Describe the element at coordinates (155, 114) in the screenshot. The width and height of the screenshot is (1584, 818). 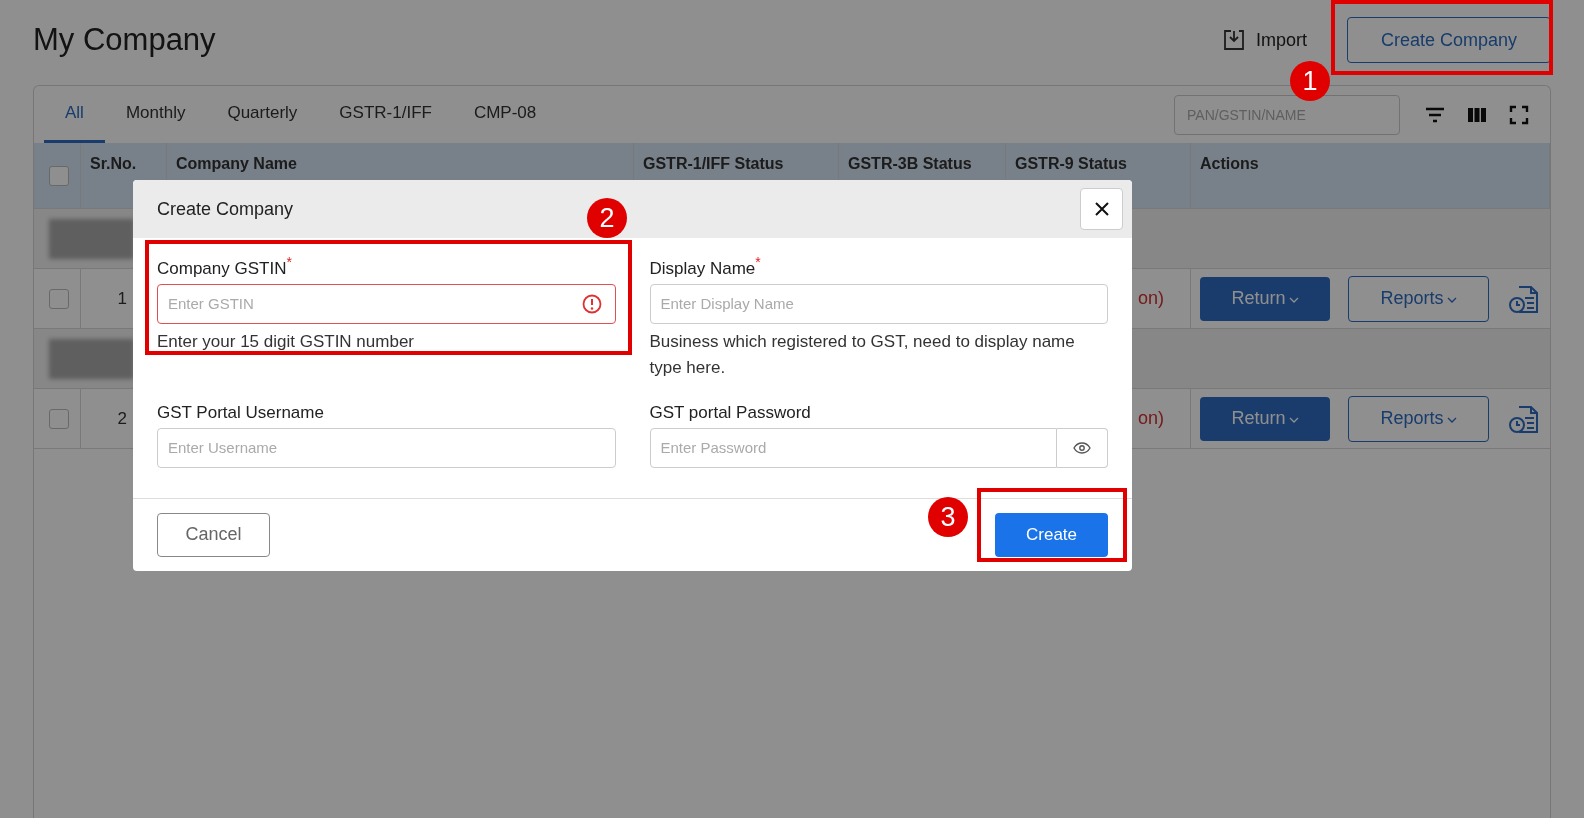
I see `tab: Monthly` at that location.